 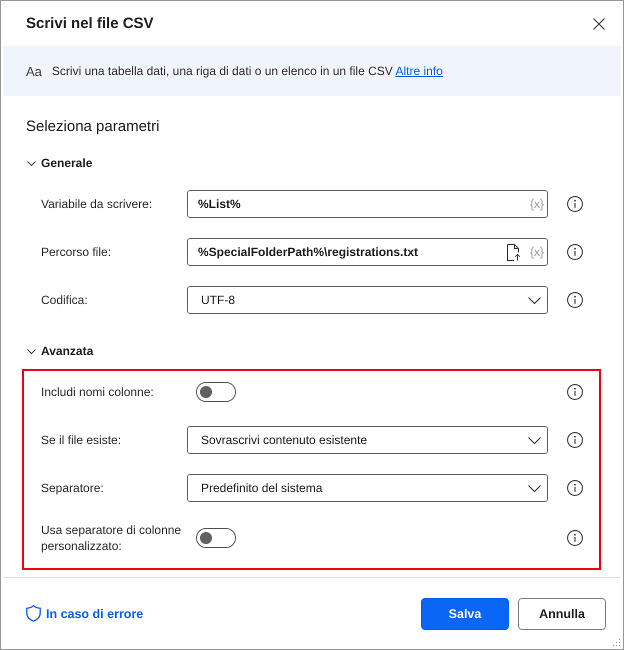 I want to click on dropdown: Sovrascrivi contenuto esistente, so click(x=367, y=440).